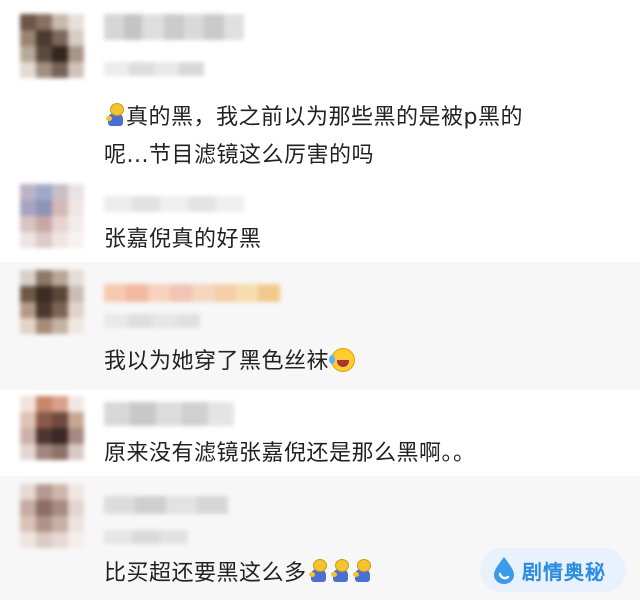 This screenshot has width=640, height=600. I want to click on comment-text: 我以为她穿了黑色丝袜, so click(230, 362).